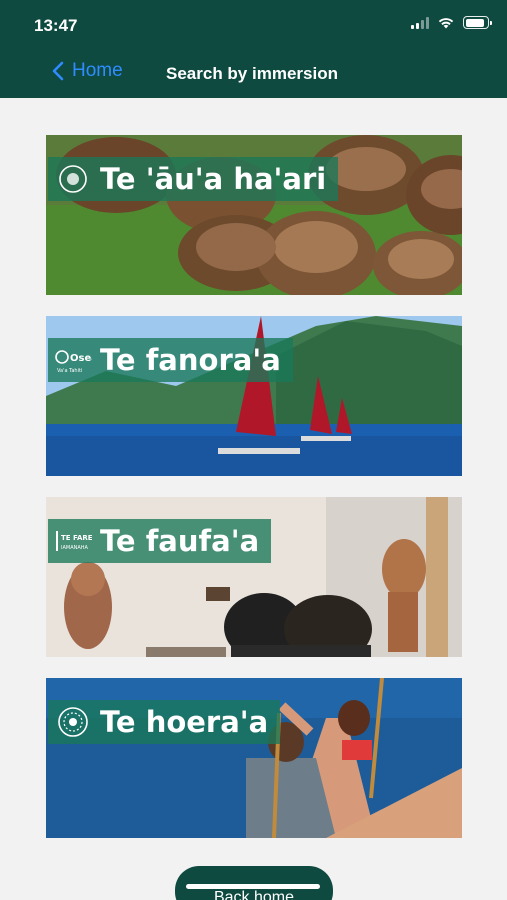 The width and height of the screenshot is (507, 900). I want to click on logo-subtext: Va'a Tahiti, so click(69, 371).